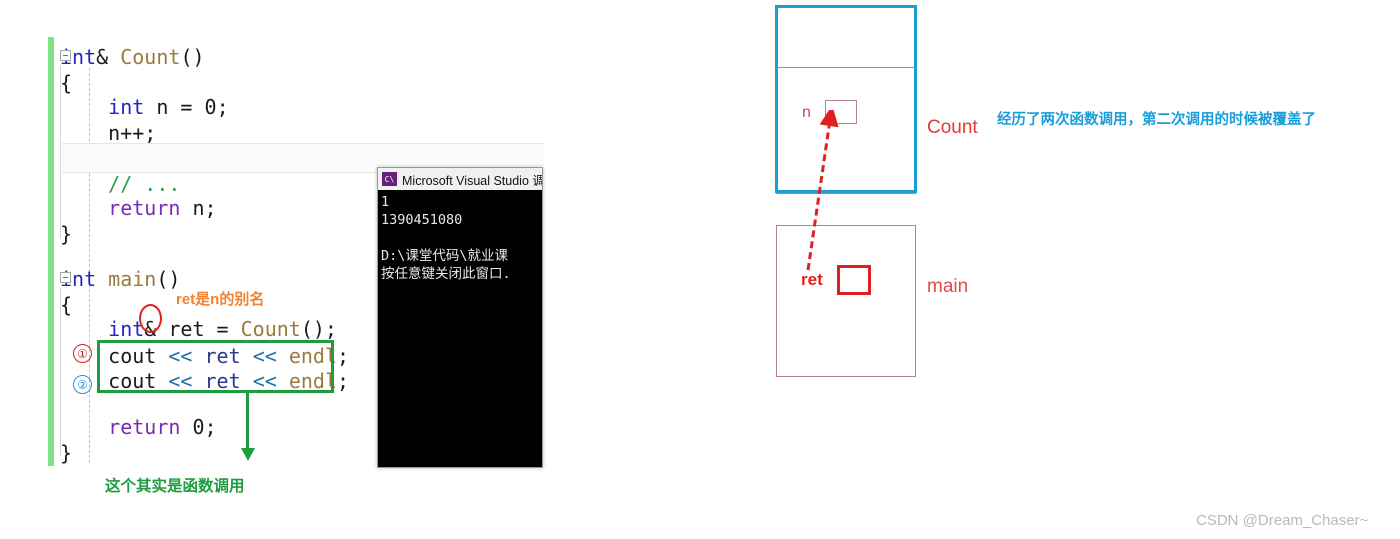  I want to click on count-frame-label: Count, so click(952, 127).